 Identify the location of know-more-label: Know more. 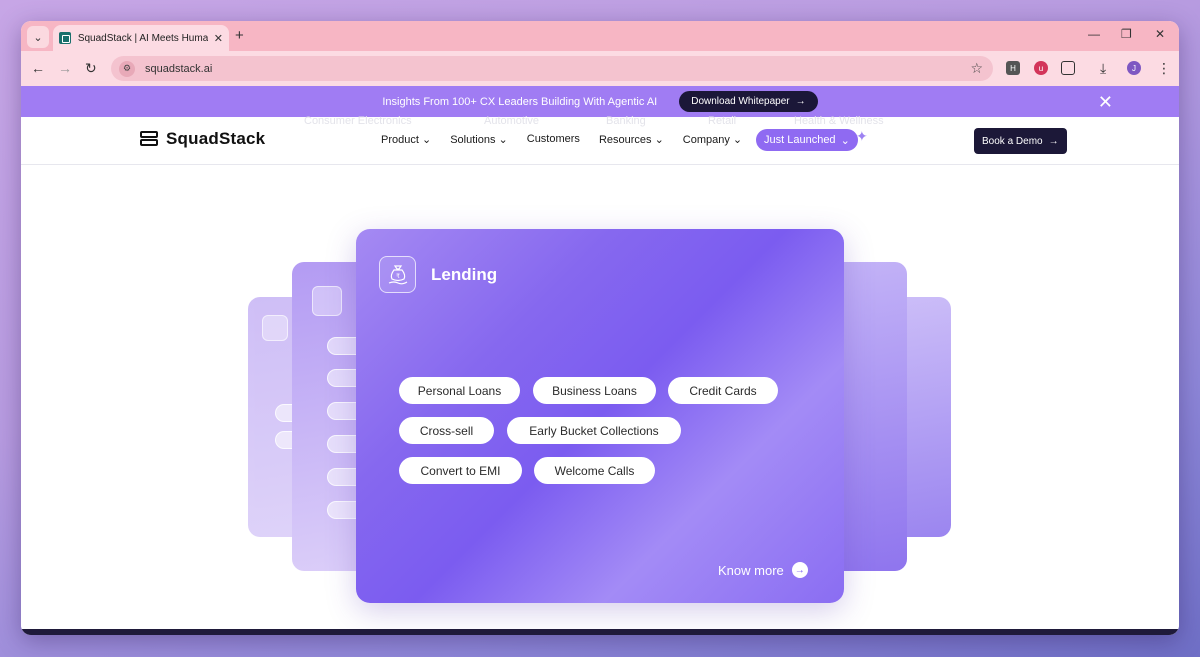
(751, 570).